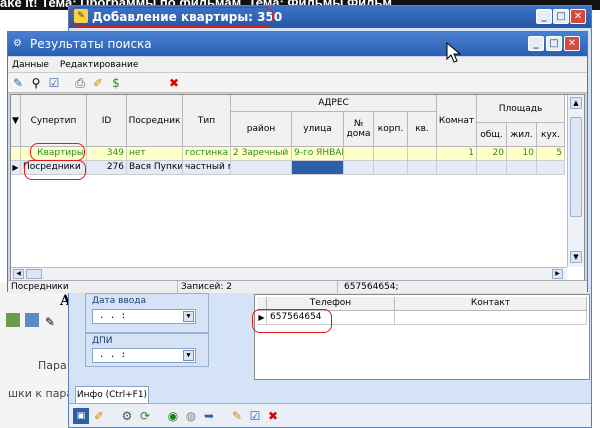 The image size is (600, 428). I want to click on print-icon: ⎙, so click(80, 83).